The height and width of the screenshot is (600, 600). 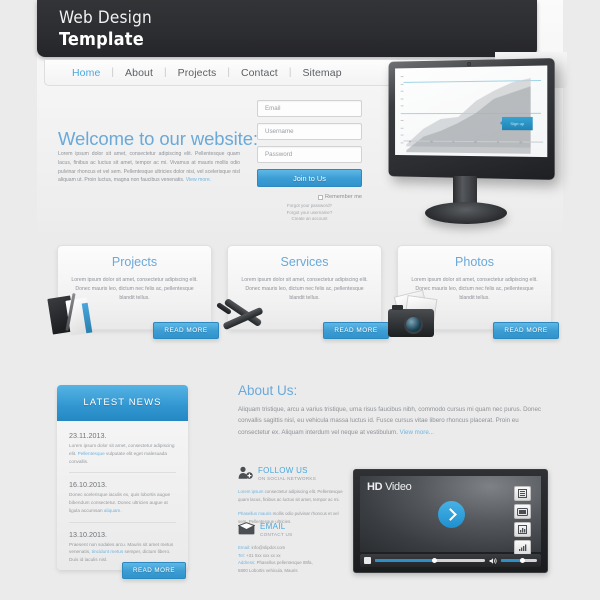 I want to click on chart-bars-icon, so click(x=522, y=529).